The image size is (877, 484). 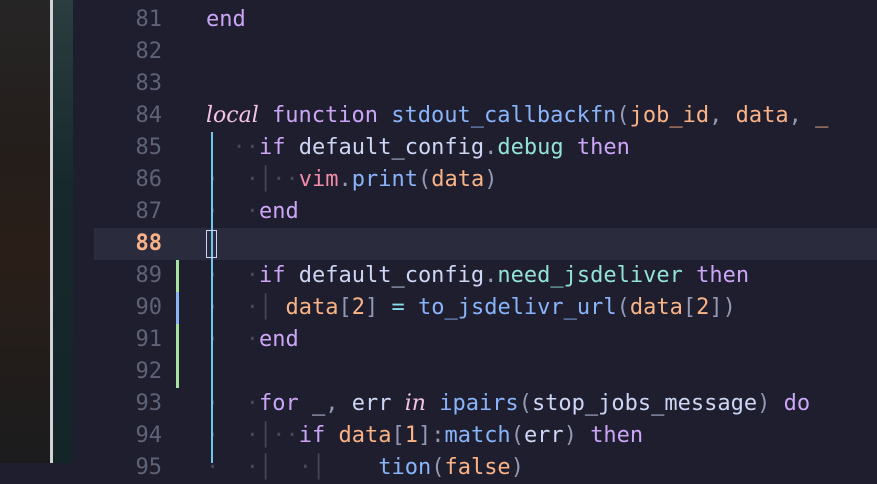 I want to click on line-number: 90, so click(x=149, y=307).